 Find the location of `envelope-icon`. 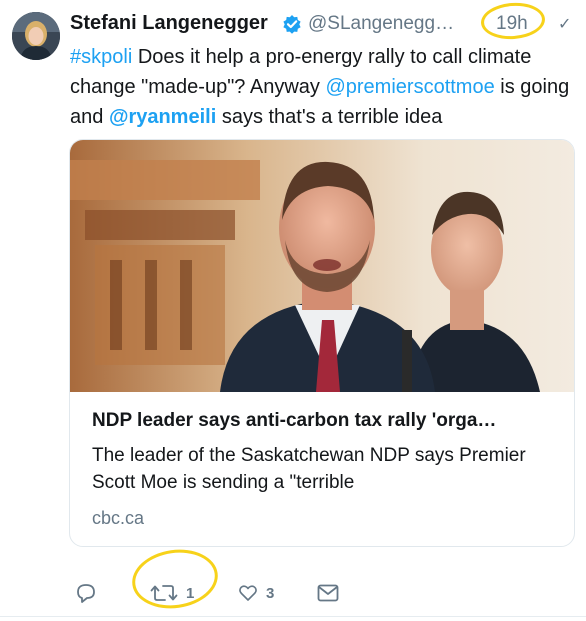

envelope-icon is located at coordinates (328, 593).